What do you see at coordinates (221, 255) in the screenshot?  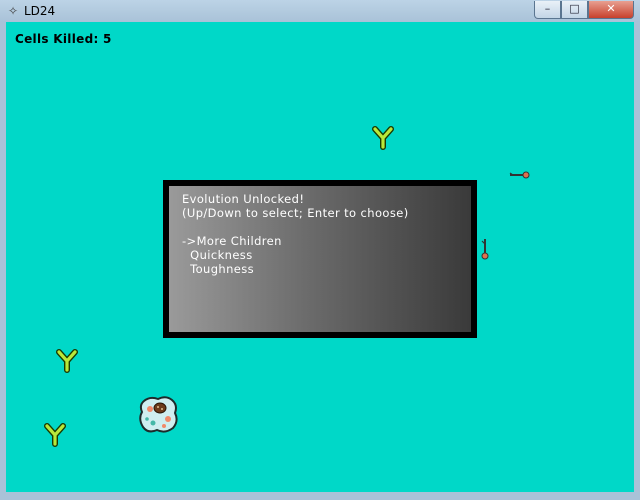 I see `option-label: Quickness` at bounding box center [221, 255].